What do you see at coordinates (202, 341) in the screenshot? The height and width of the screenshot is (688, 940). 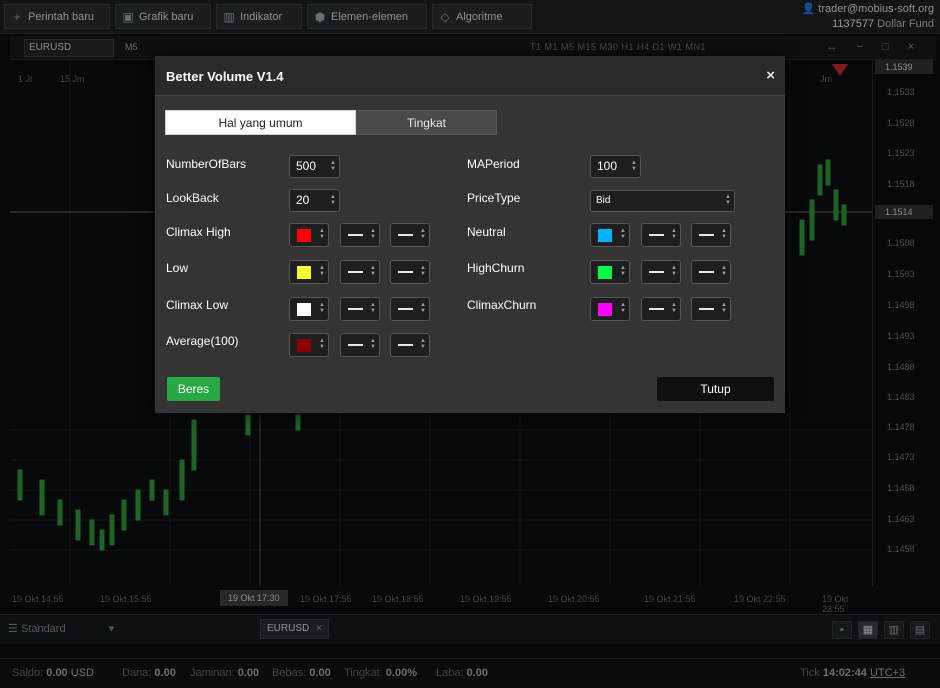 I see `average-label: Average(100)` at bounding box center [202, 341].